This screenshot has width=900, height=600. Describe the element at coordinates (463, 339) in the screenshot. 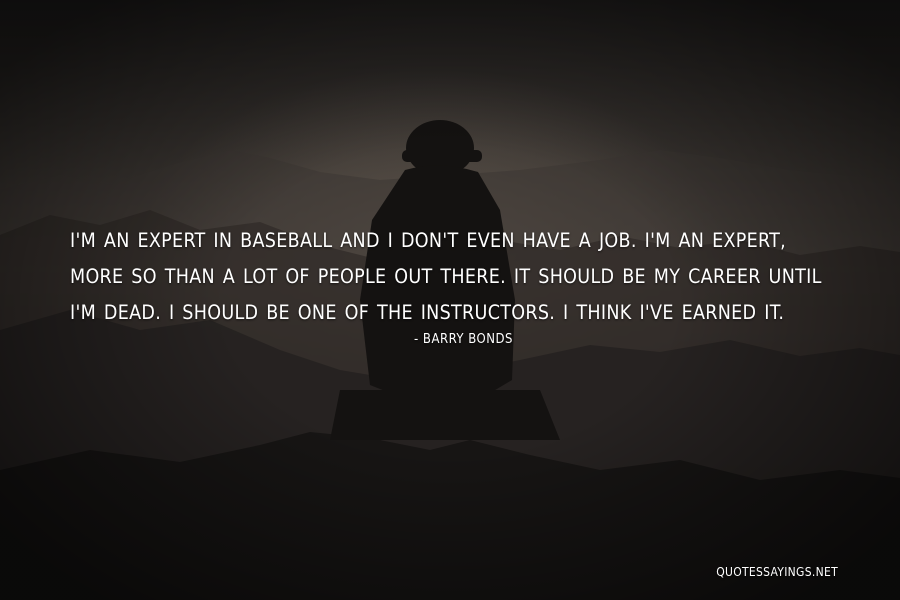

I see `quote-author: - Barry Bonds` at that location.